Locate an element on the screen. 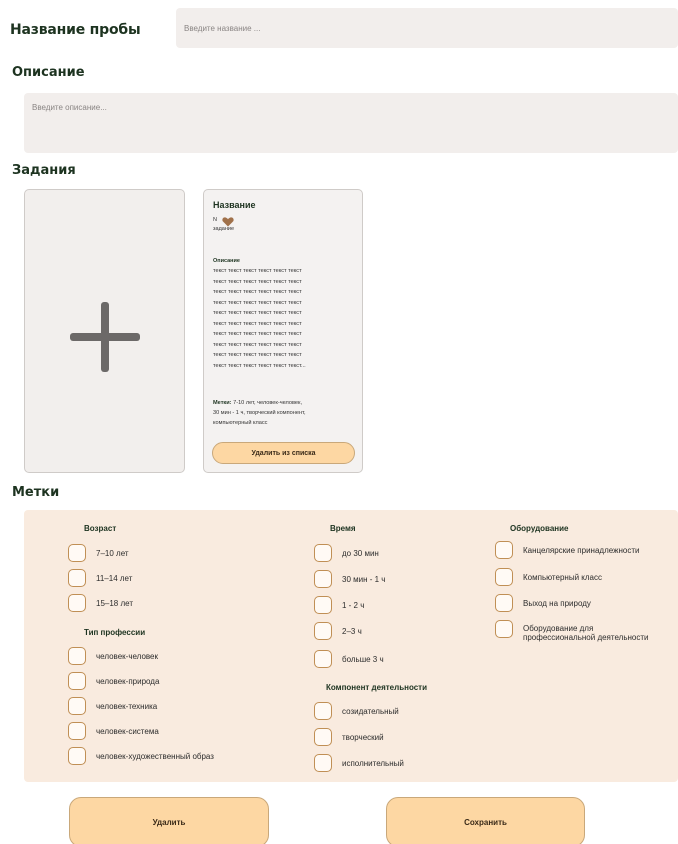 The image size is (678, 844). description-field is located at coordinates (351, 123).